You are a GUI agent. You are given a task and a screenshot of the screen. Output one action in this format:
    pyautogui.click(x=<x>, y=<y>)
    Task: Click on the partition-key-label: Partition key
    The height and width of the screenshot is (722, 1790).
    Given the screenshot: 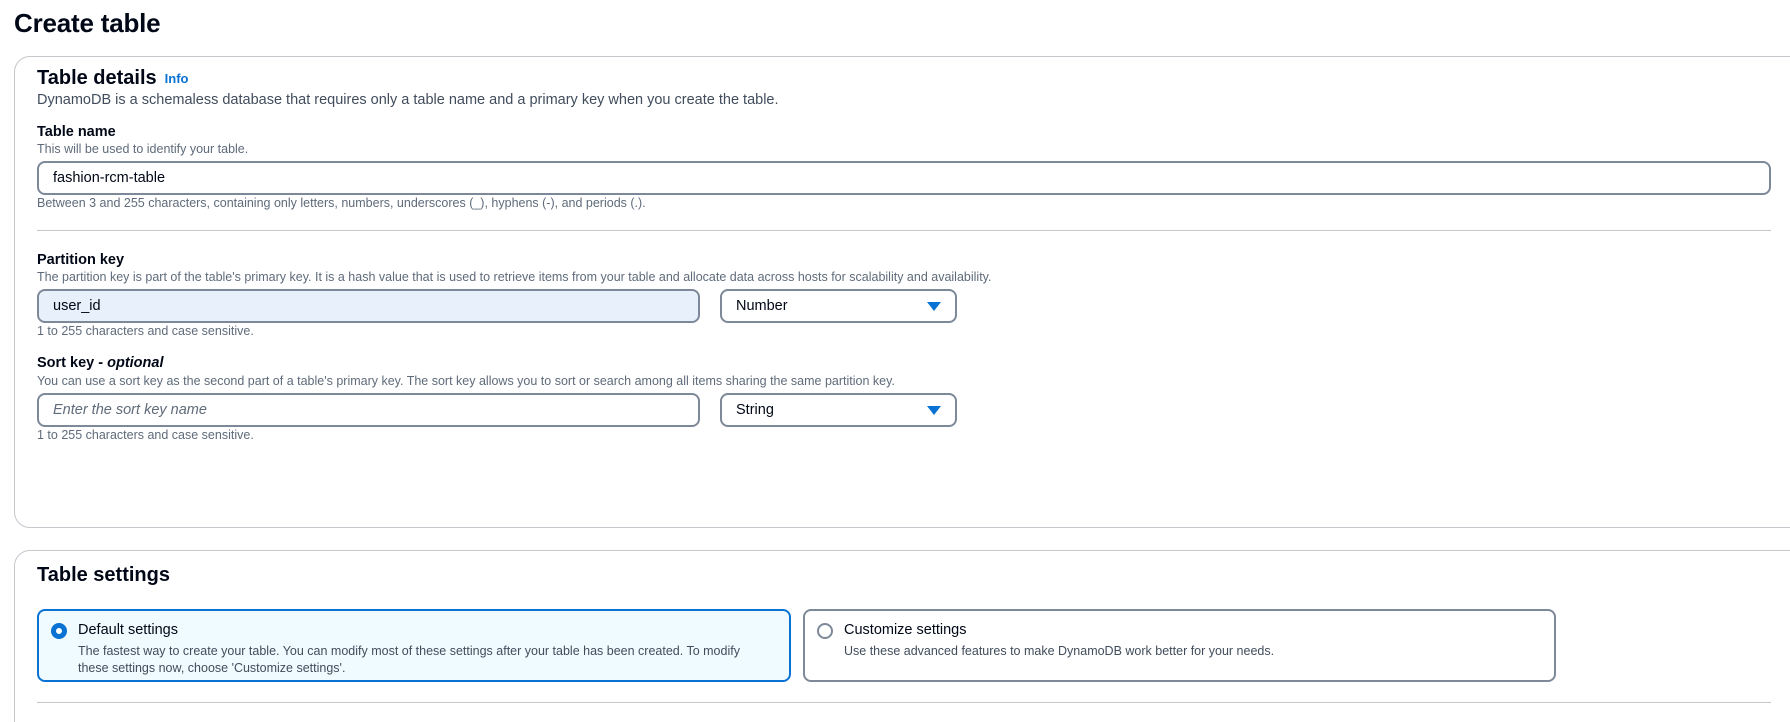 What is the action you would take?
    pyautogui.click(x=81, y=260)
    